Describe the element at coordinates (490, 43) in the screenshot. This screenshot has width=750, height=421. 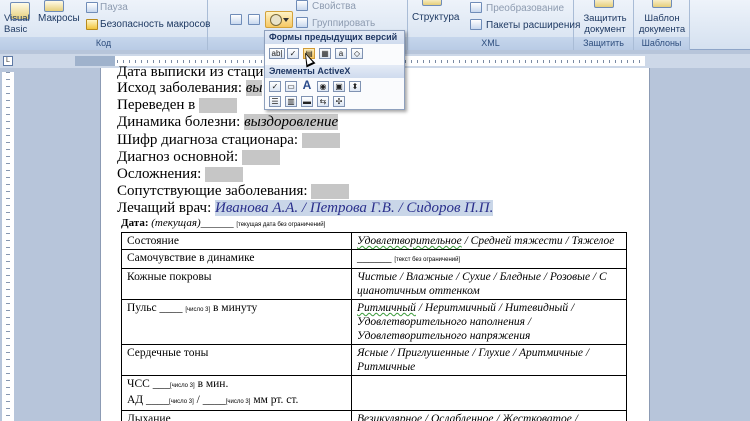
I see `xml-group-label: XML` at that location.